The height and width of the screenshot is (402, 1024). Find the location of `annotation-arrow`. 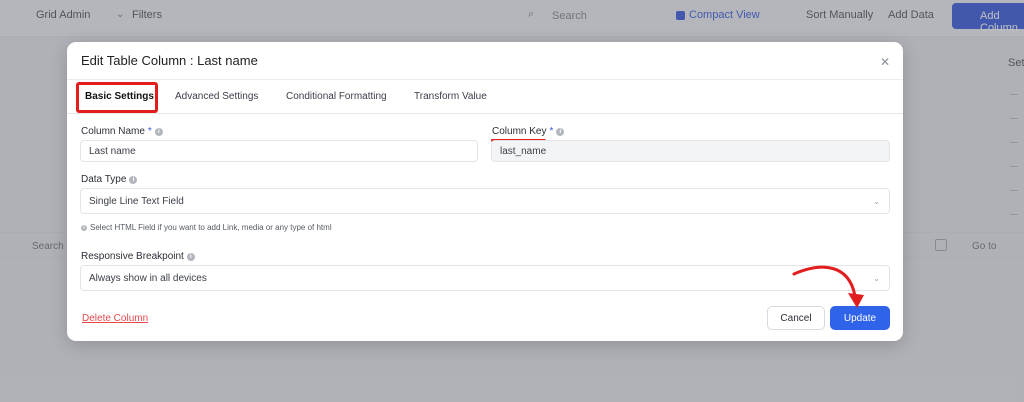

annotation-arrow is located at coordinates (828, 286).